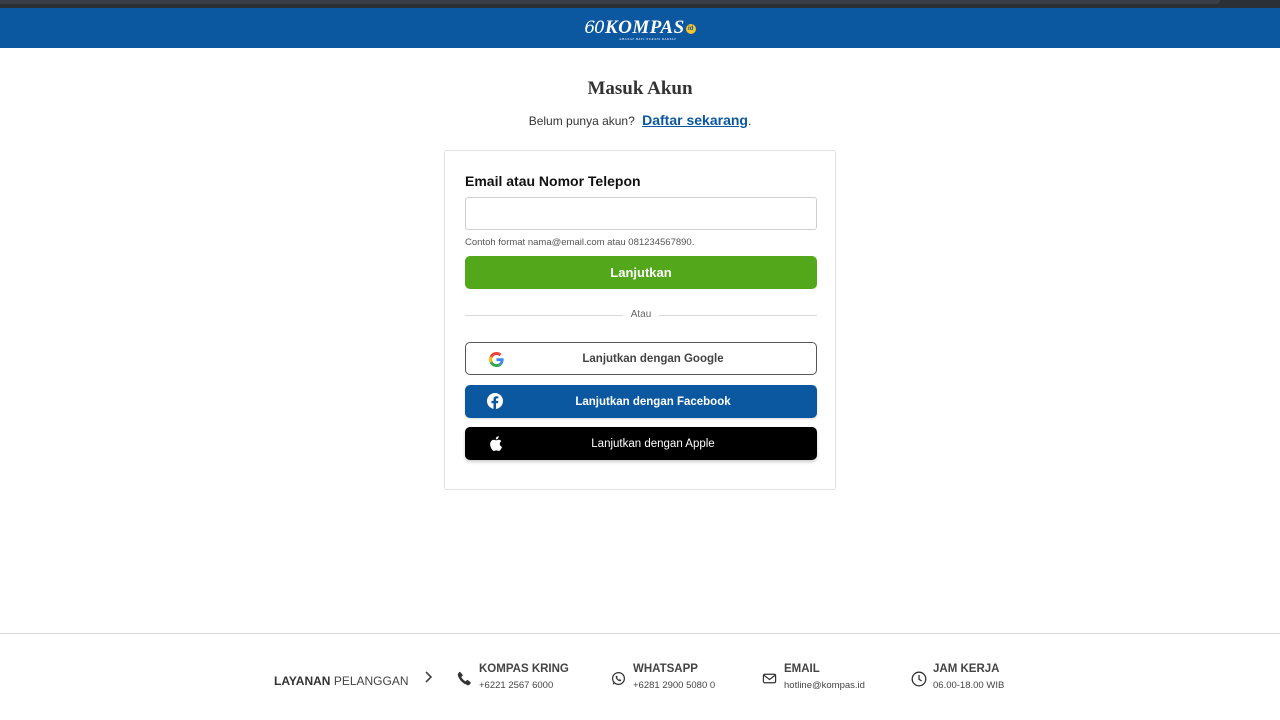 This screenshot has height=720, width=1280. What do you see at coordinates (640, 120) in the screenshot?
I see `register-prompt: Belum punya akun? Daftar sekarang.` at bounding box center [640, 120].